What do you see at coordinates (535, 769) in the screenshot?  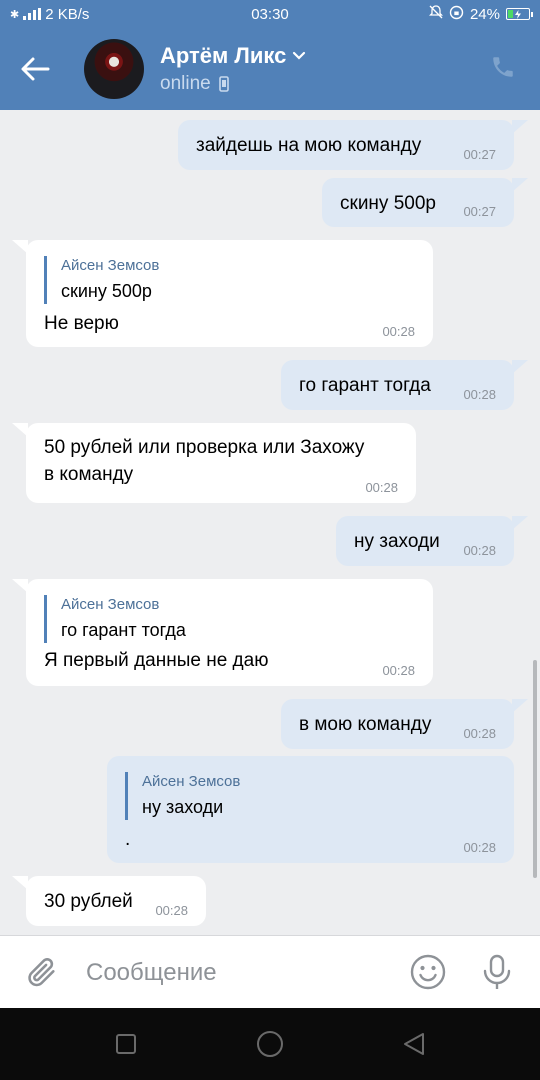 I see `scrollbar` at bounding box center [535, 769].